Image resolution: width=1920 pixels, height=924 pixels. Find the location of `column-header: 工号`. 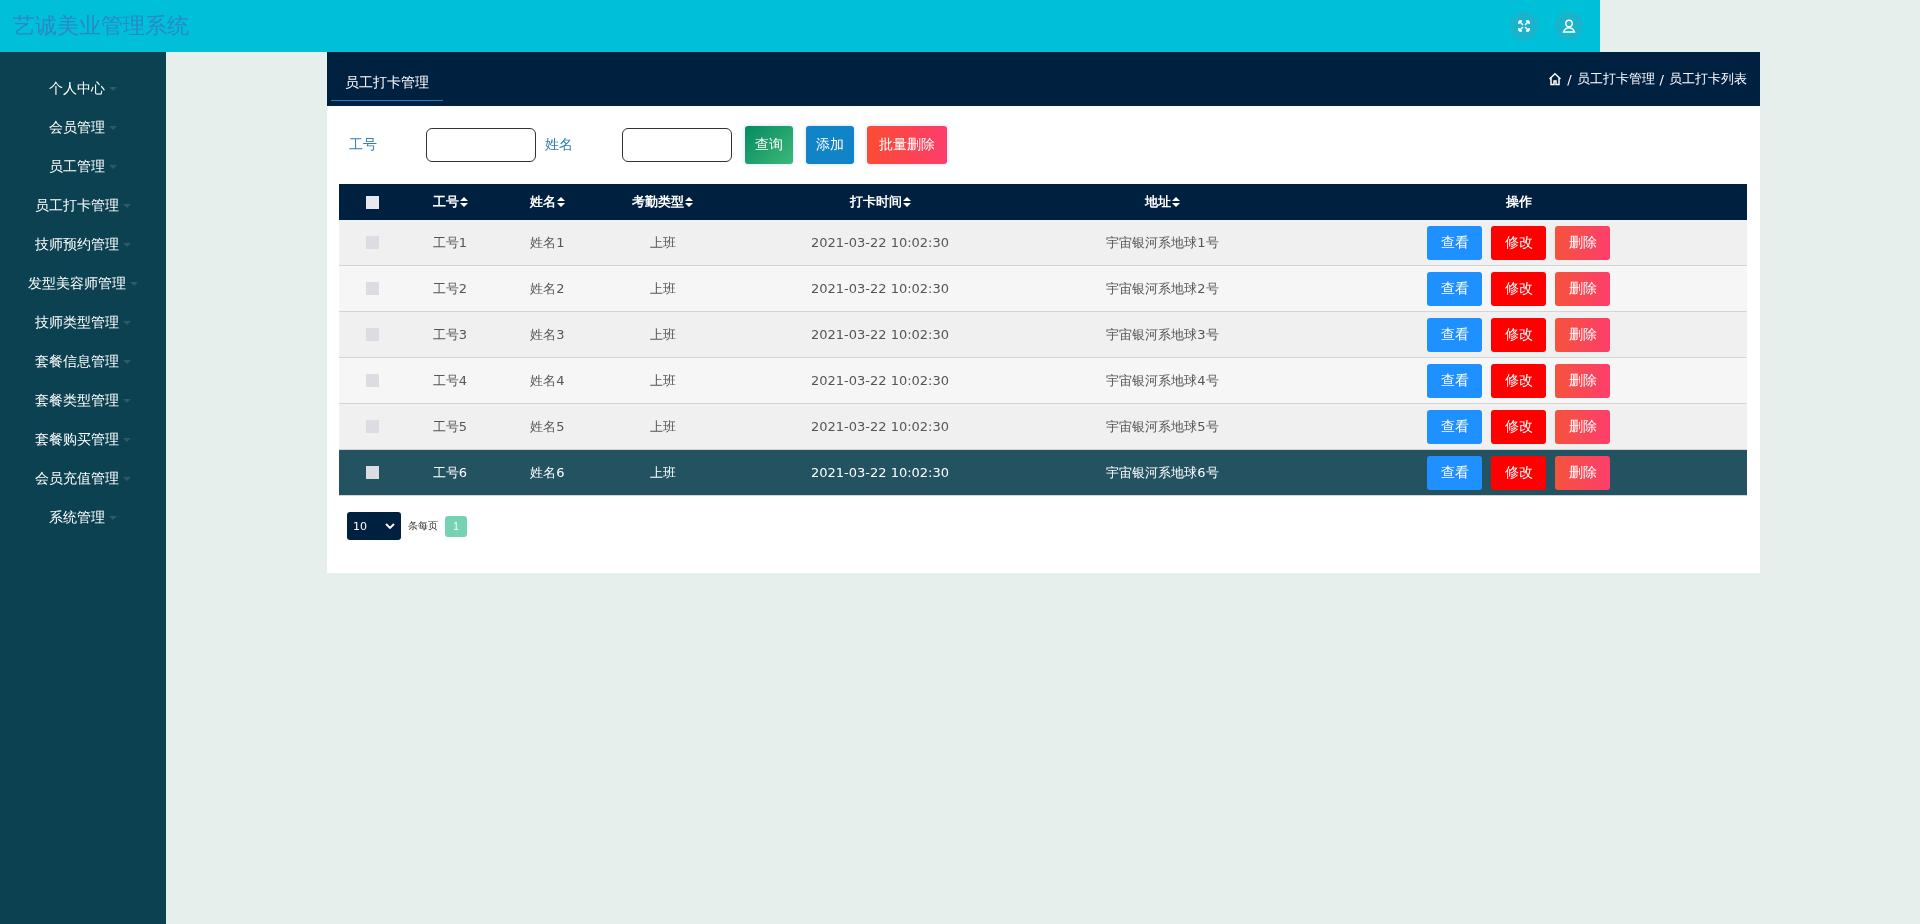

column-header: 工号 is located at coordinates (450, 202).